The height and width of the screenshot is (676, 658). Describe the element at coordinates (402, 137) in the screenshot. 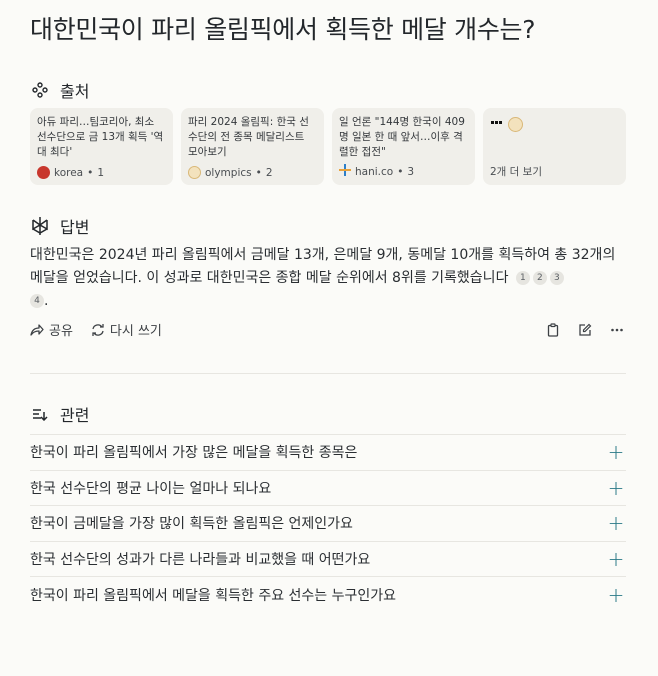

I see `source-title: 일 언론 "144명 한국이 409명 일본 한 때 앞서…이후 격렬한 접전"` at that location.